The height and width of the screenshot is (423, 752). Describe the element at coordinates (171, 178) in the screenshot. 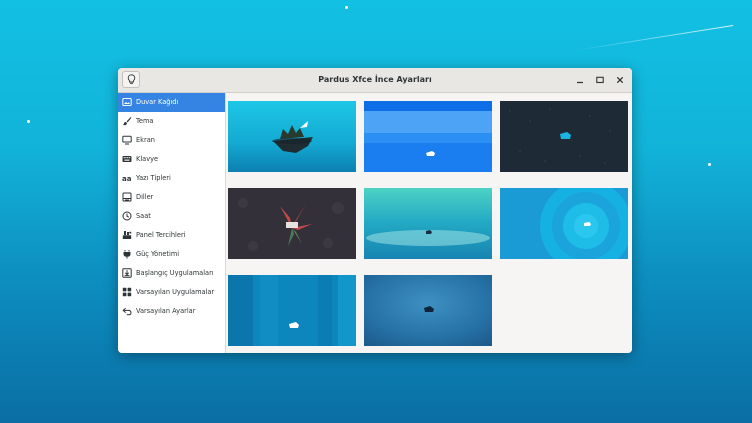

I see `sidebar-item-fonts: aa Yazı Tipleri` at that location.